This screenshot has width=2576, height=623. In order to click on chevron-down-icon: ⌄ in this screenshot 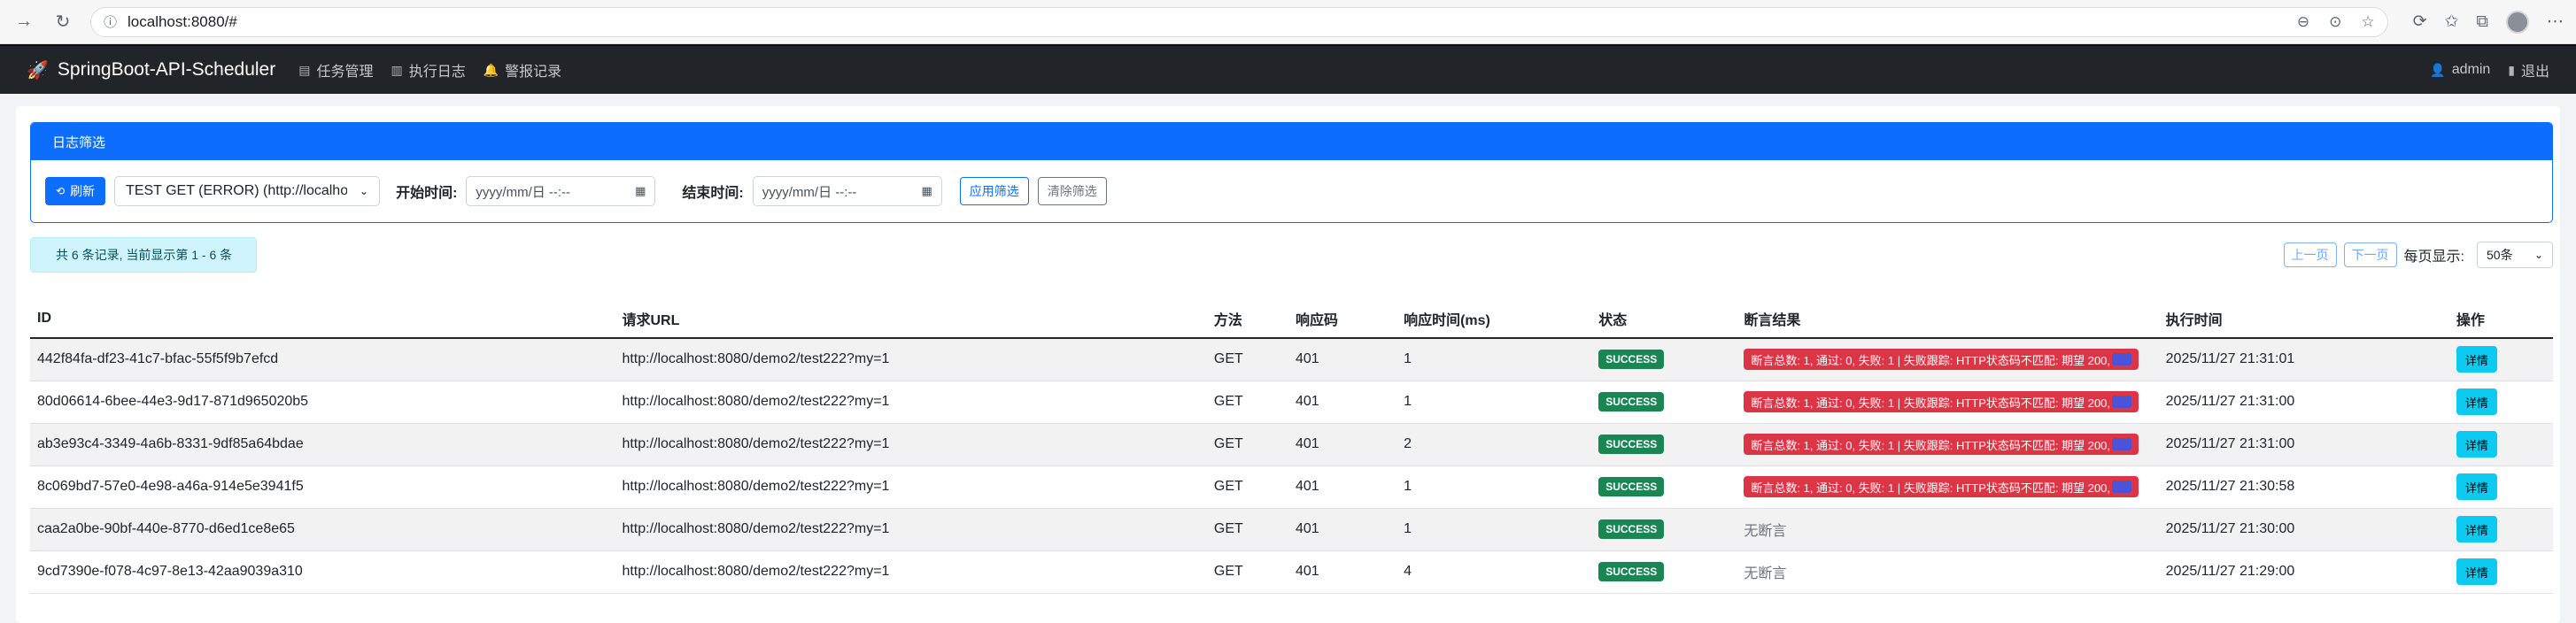, I will do `click(364, 191)`.